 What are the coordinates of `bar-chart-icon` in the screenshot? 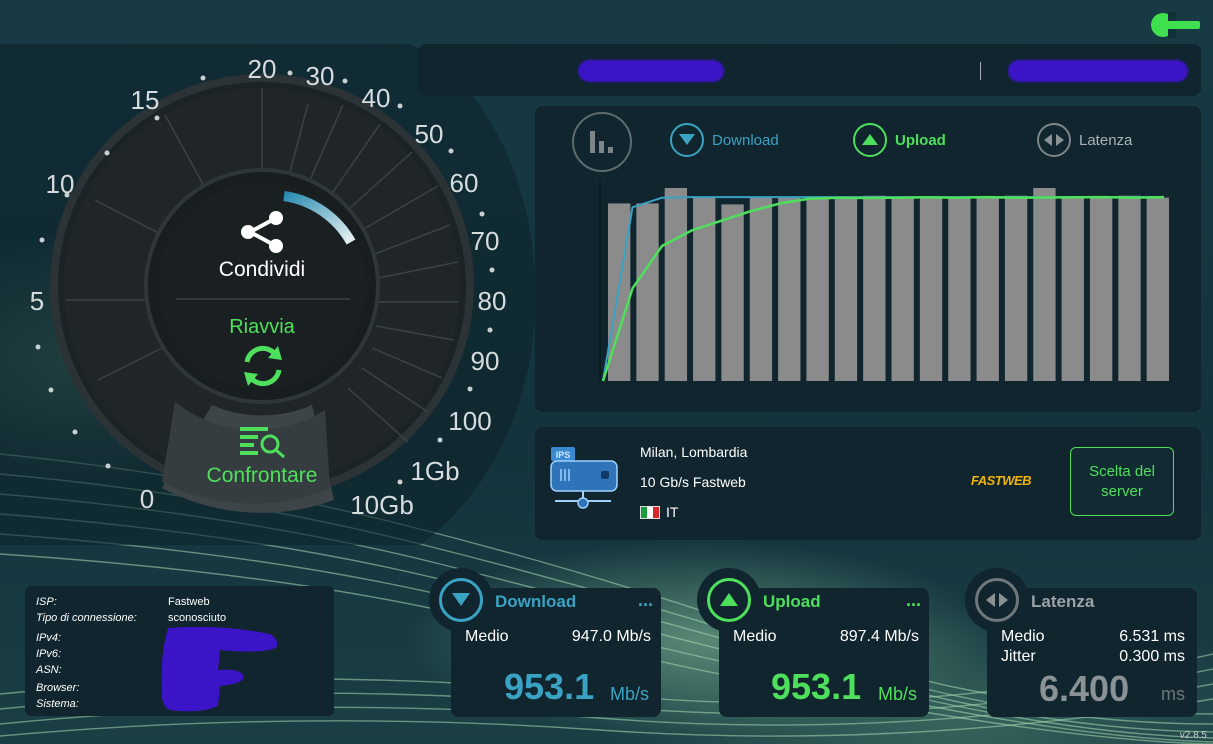 It's located at (601, 142).